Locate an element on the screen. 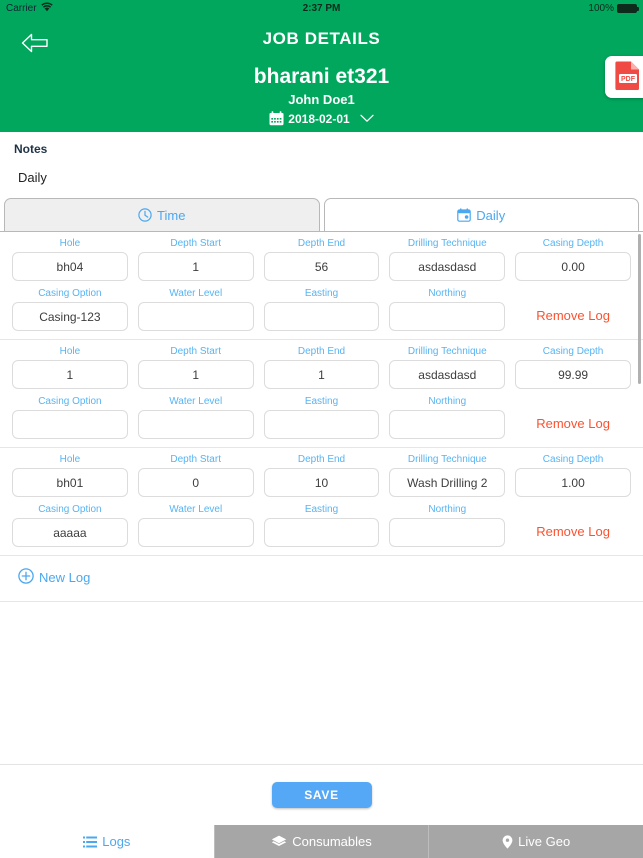  tab-time: Time is located at coordinates (162, 214).